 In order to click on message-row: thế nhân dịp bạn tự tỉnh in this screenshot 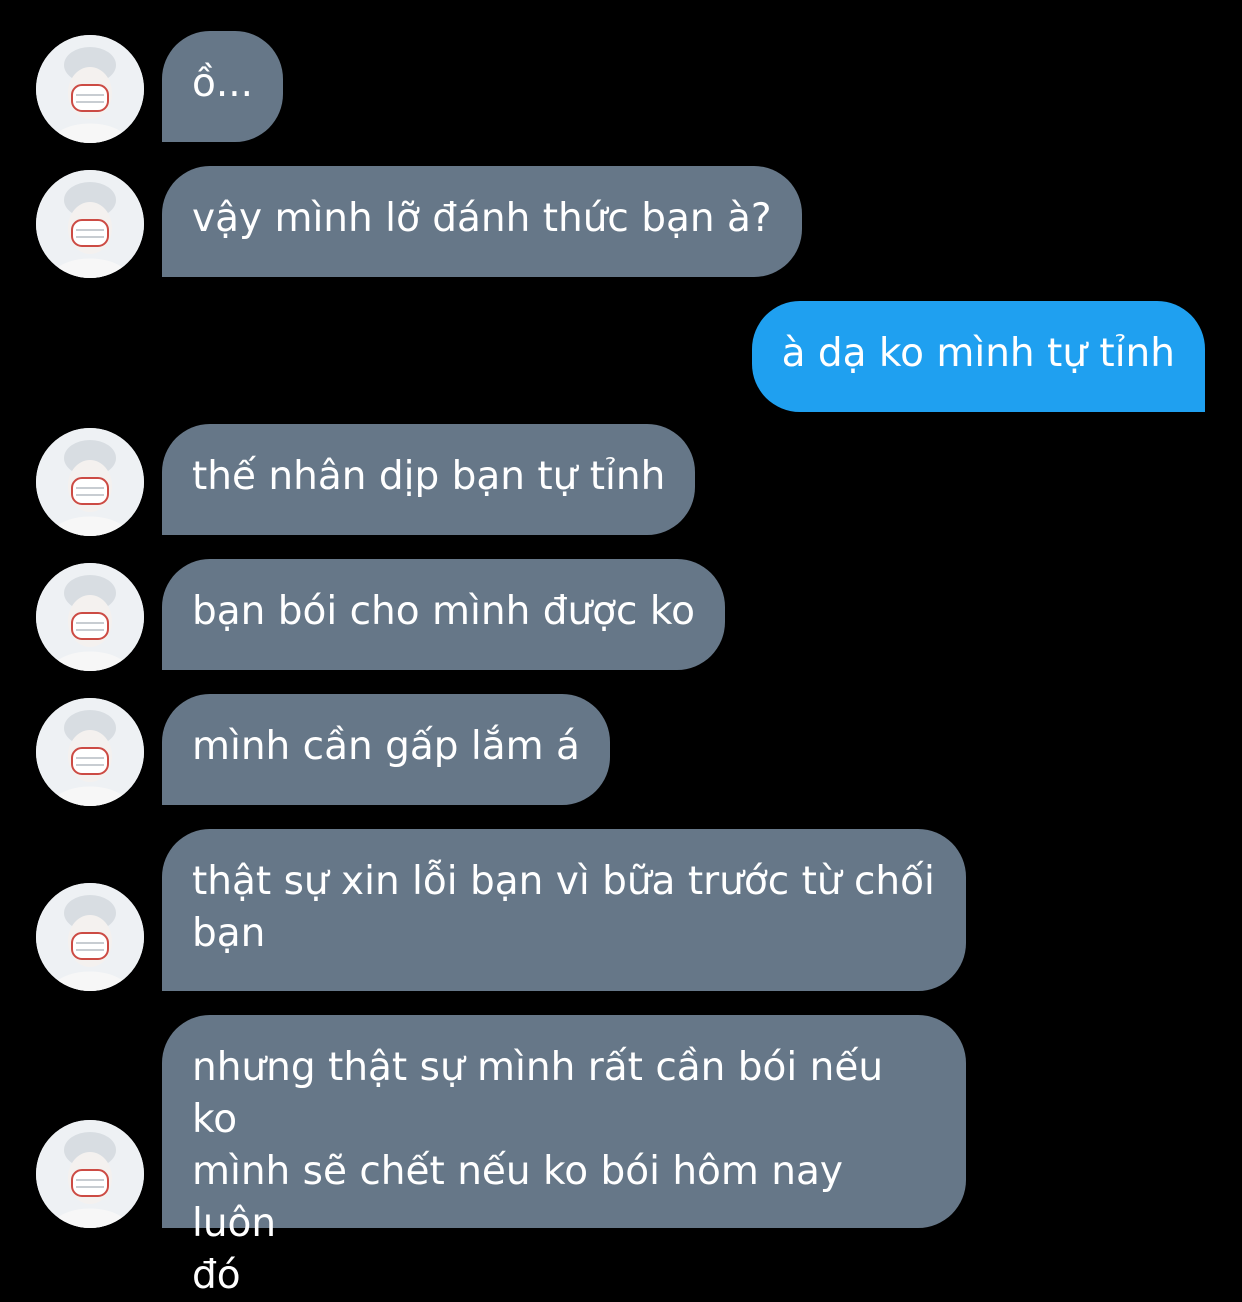, I will do `click(621, 480)`.